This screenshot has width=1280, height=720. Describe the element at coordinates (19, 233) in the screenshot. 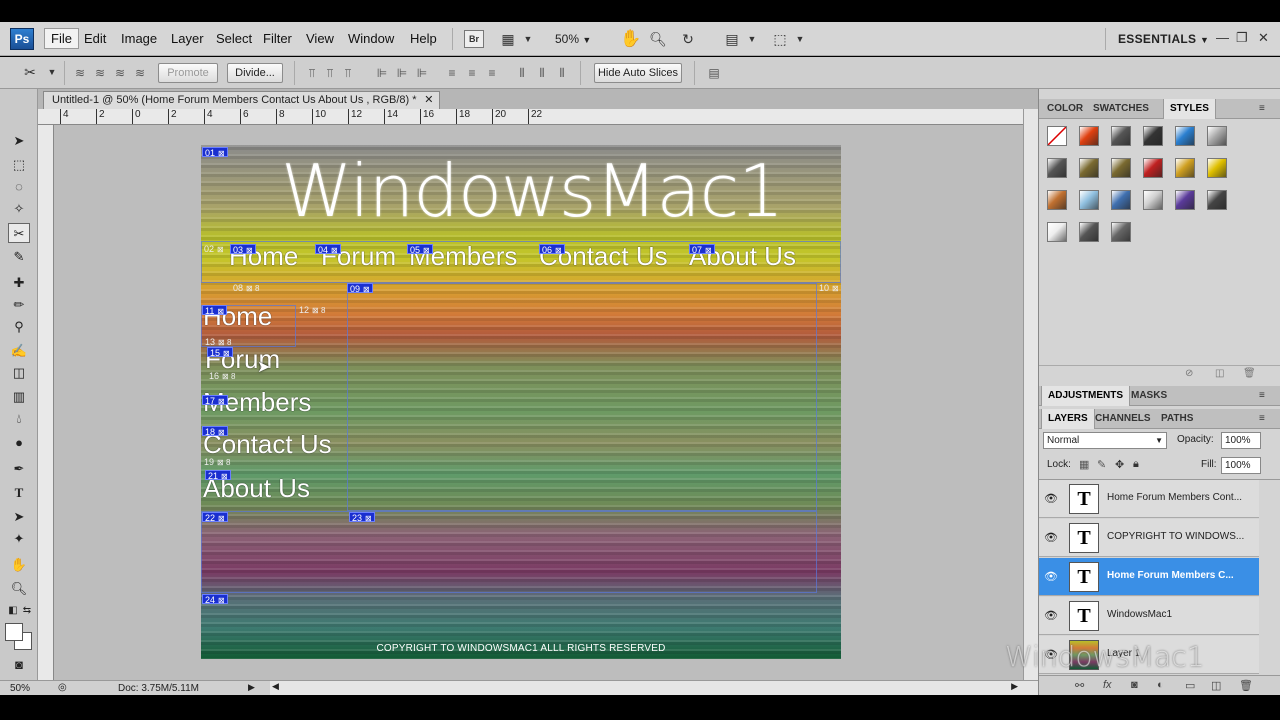

I see `slice-tool-icon: ✂` at that location.